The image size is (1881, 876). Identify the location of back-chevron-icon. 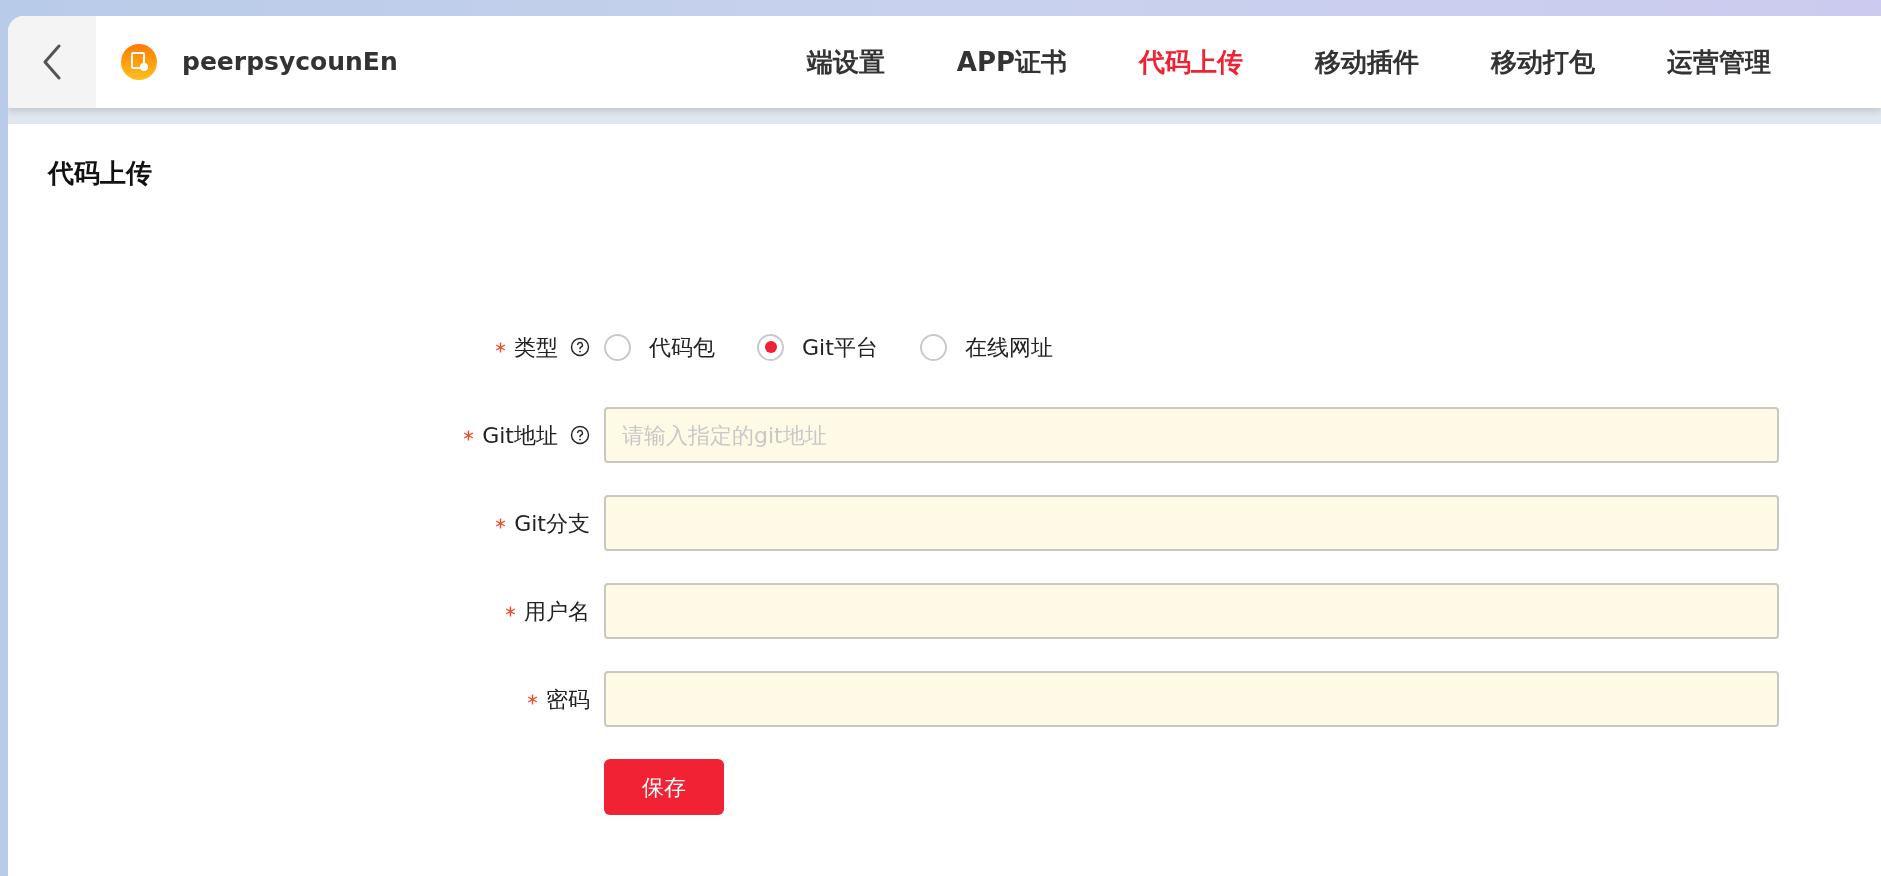
(52, 62).